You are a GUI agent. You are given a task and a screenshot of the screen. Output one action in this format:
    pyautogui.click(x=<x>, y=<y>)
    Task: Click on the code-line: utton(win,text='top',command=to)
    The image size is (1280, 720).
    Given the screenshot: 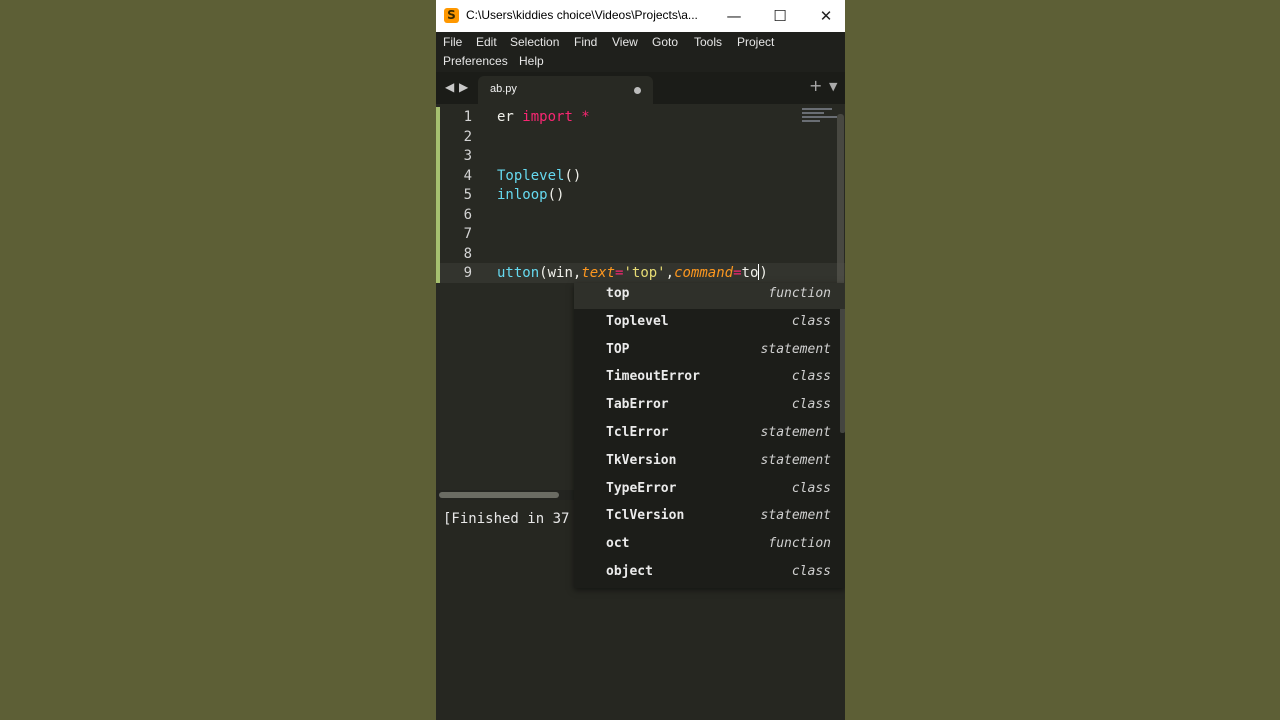 What is the action you would take?
    pyautogui.click(x=632, y=273)
    